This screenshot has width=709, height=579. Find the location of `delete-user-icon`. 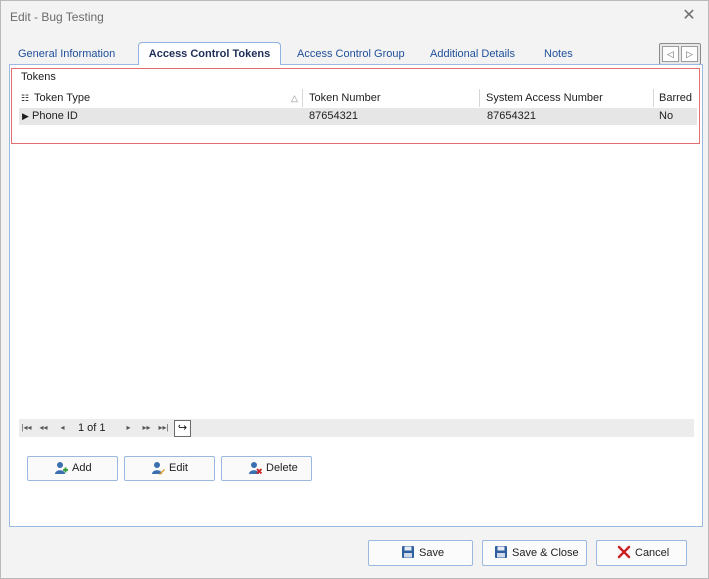

delete-user-icon is located at coordinates (255, 468).